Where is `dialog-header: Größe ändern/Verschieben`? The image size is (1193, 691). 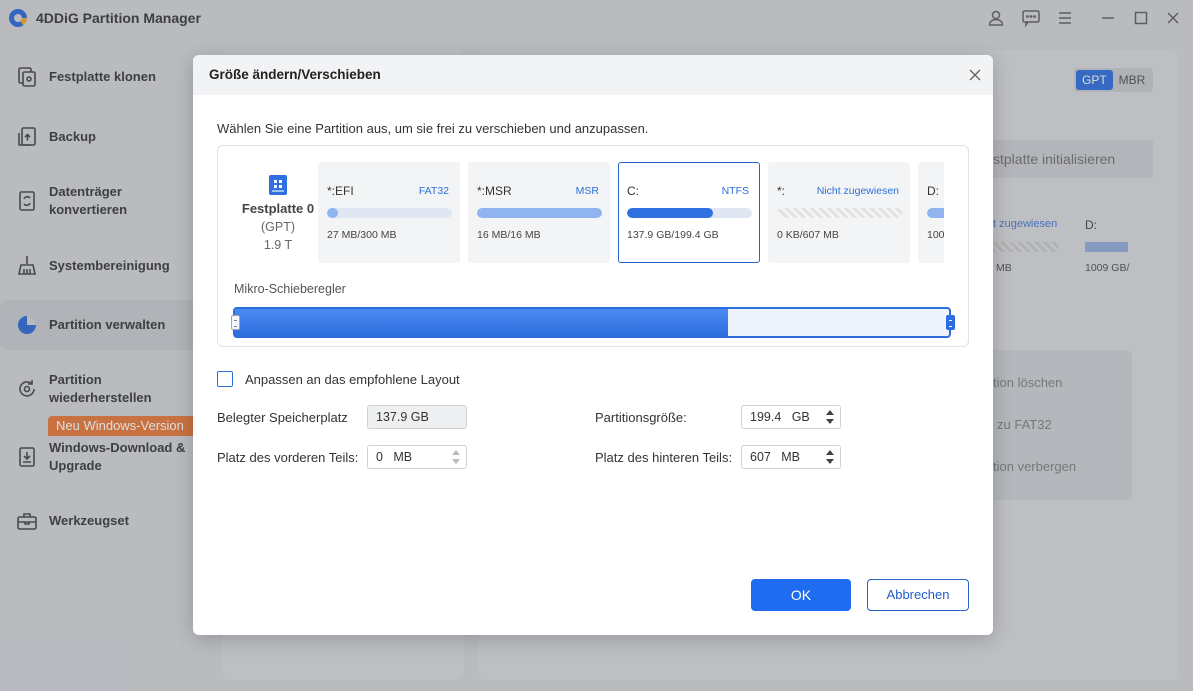
dialog-header: Größe ändern/Verschieben is located at coordinates (593, 75).